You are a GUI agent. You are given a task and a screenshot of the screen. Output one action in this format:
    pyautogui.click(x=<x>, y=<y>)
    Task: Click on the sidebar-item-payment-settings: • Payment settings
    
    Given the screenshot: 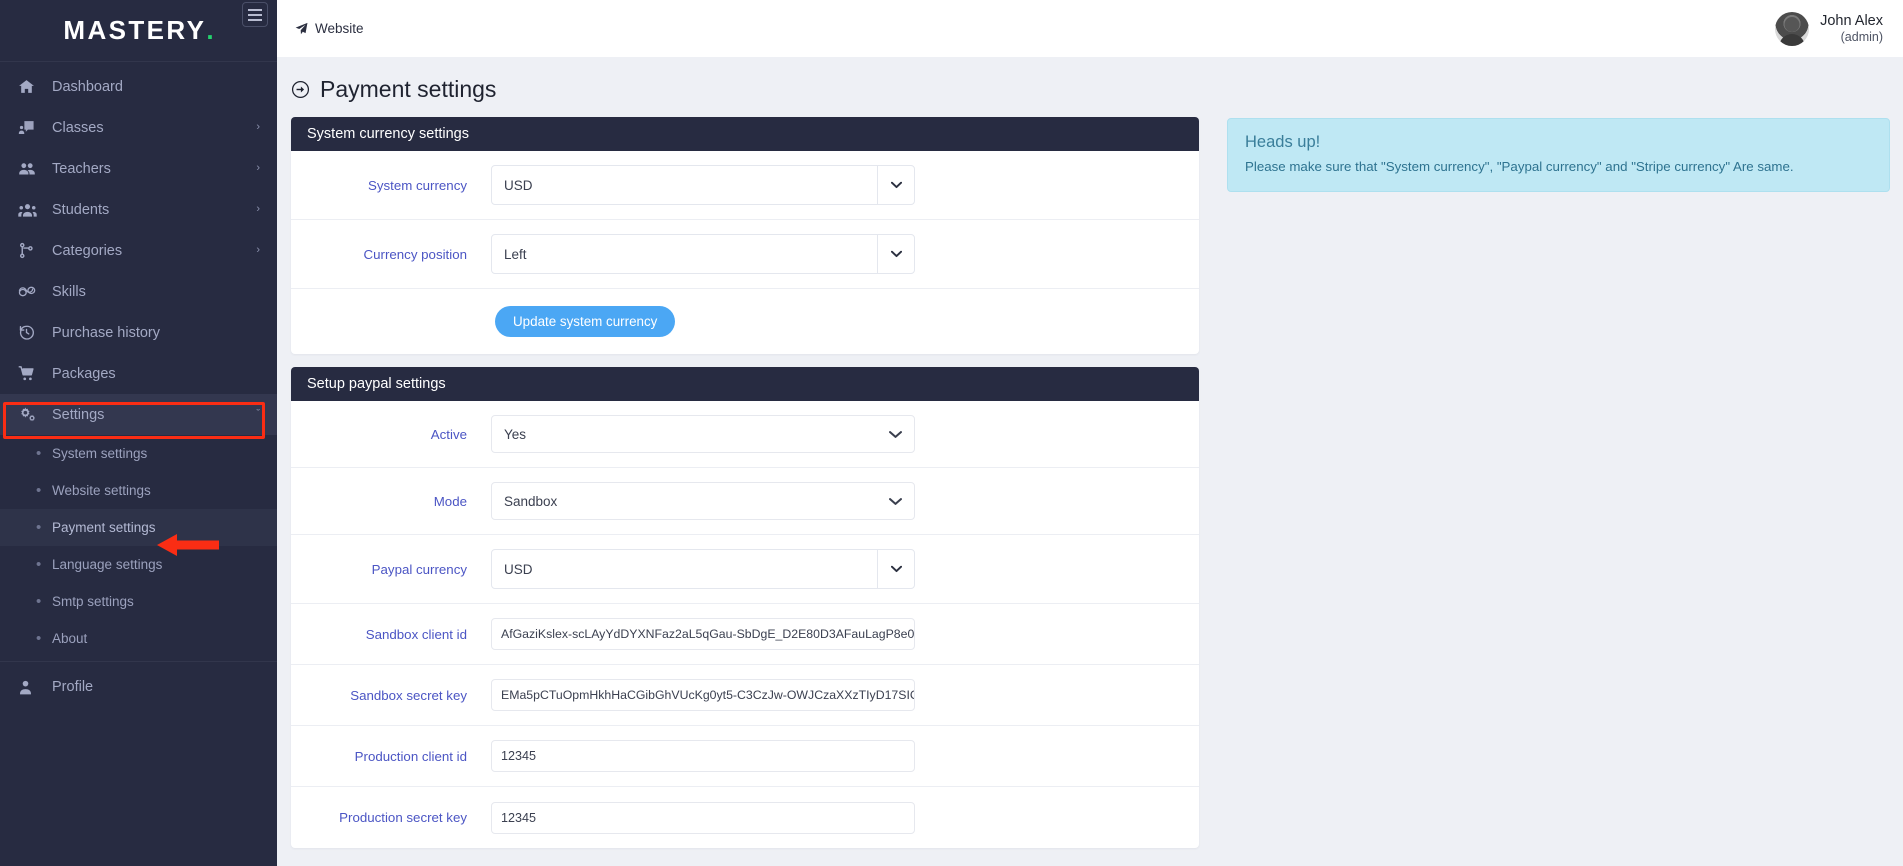 What is the action you would take?
    pyautogui.click(x=138, y=527)
    